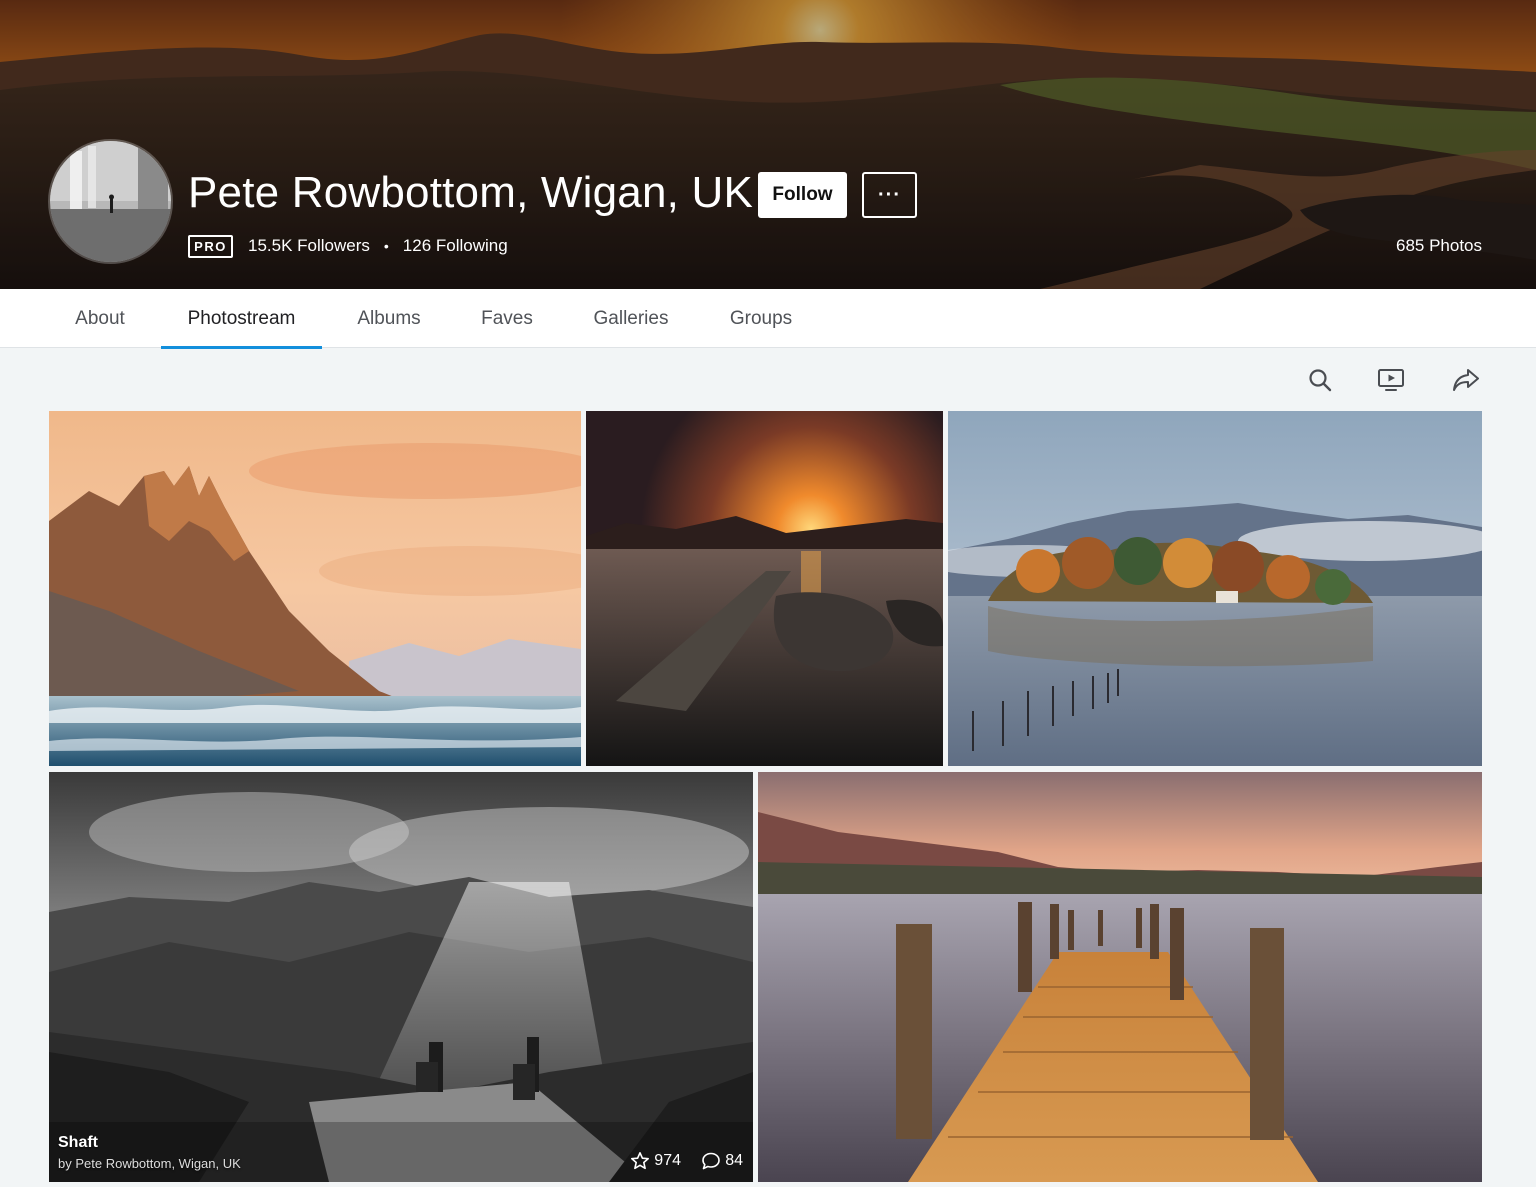  I want to click on tab-label: Photostream, so click(241, 318).